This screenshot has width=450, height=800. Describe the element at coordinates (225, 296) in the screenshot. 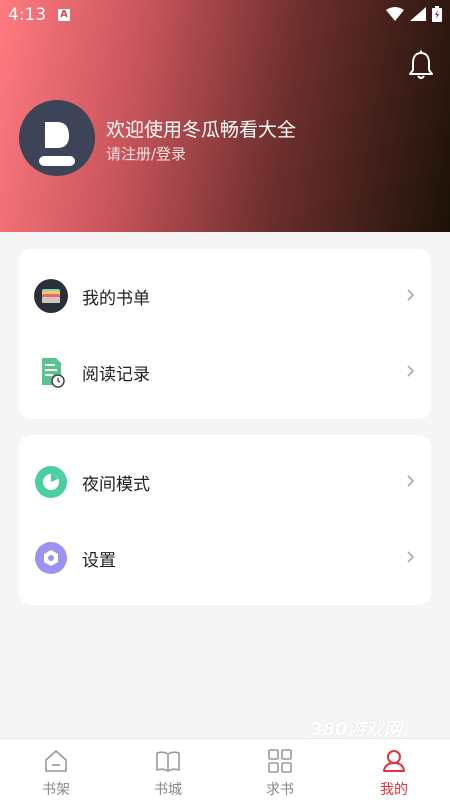

I see `menu-item-booklist: 我的书单` at that location.